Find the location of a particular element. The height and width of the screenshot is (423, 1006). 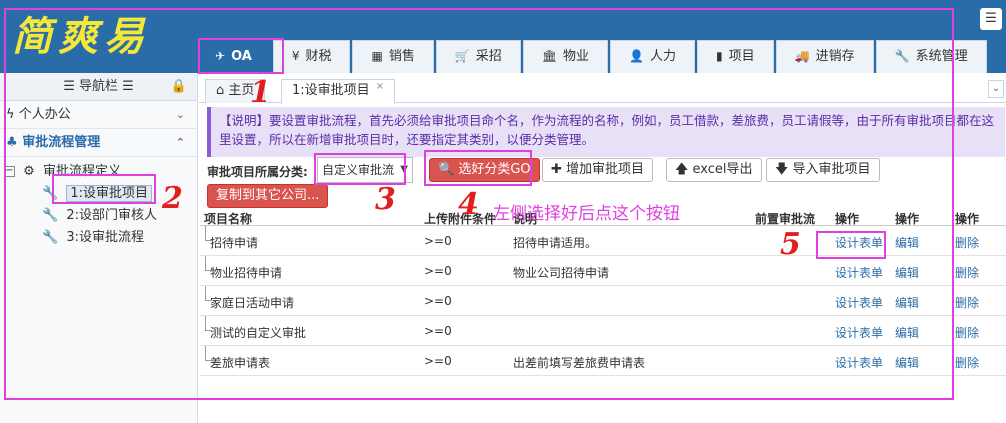

annotation-box-design is located at coordinates (851, 245).